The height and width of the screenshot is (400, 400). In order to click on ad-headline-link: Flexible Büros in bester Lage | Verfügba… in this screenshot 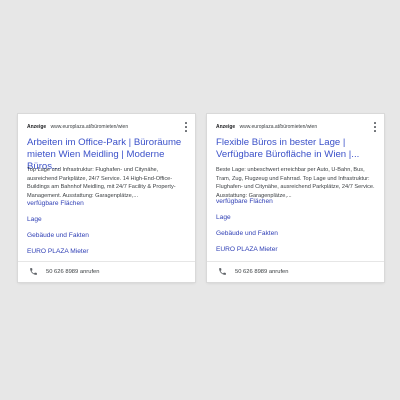, I will do `click(295, 149)`.